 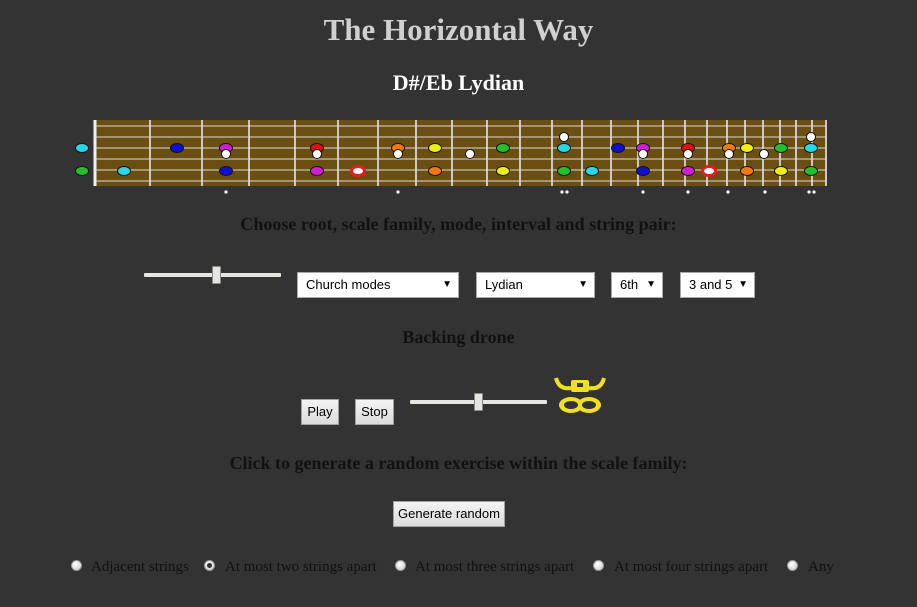 I want to click on stop-button: Stop, so click(x=374, y=412).